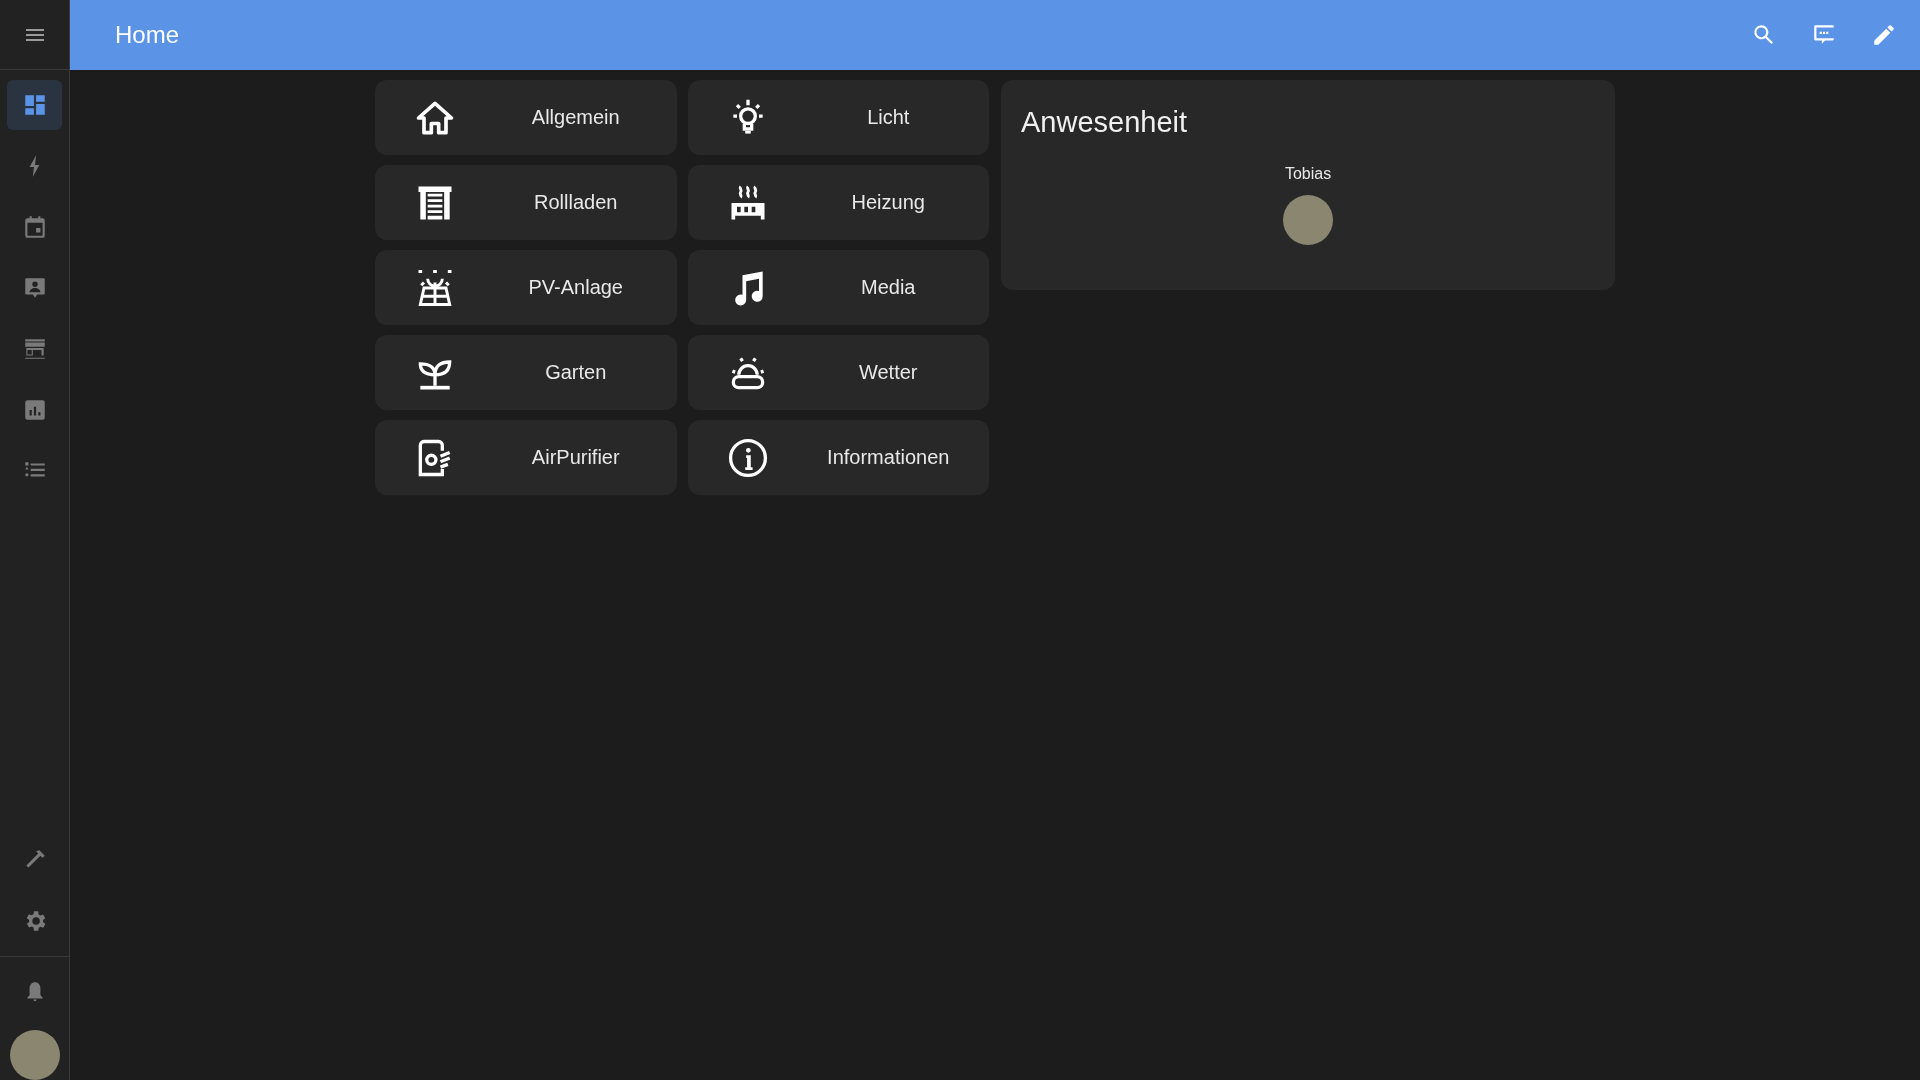 This screenshot has width=1920, height=1080. I want to click on person-name: Tobias, so click(1308, 174).